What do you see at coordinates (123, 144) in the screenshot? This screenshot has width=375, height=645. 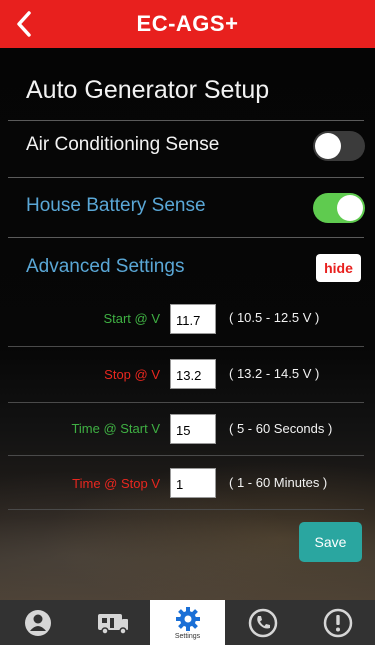 I see `air-conditioning-sense-label: Air Conditioning Sense` at bounding box center [123, 144].